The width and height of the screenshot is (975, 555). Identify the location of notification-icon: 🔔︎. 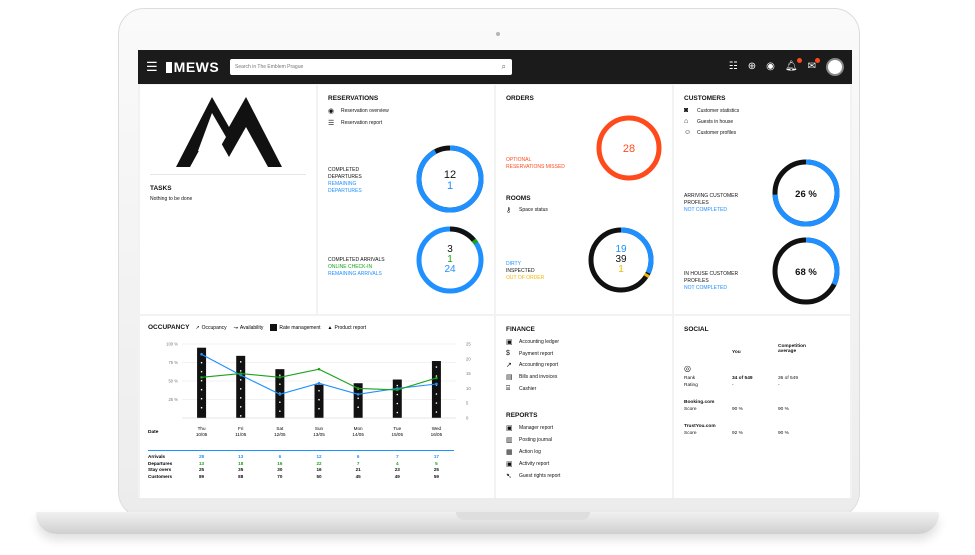
(793, 66).